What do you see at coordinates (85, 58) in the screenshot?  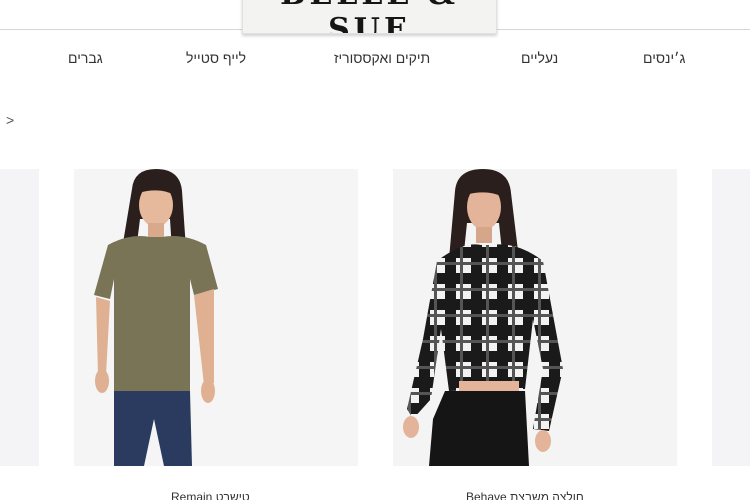 I see `nav-item-men: גברים` at bounding box center [85, 58].